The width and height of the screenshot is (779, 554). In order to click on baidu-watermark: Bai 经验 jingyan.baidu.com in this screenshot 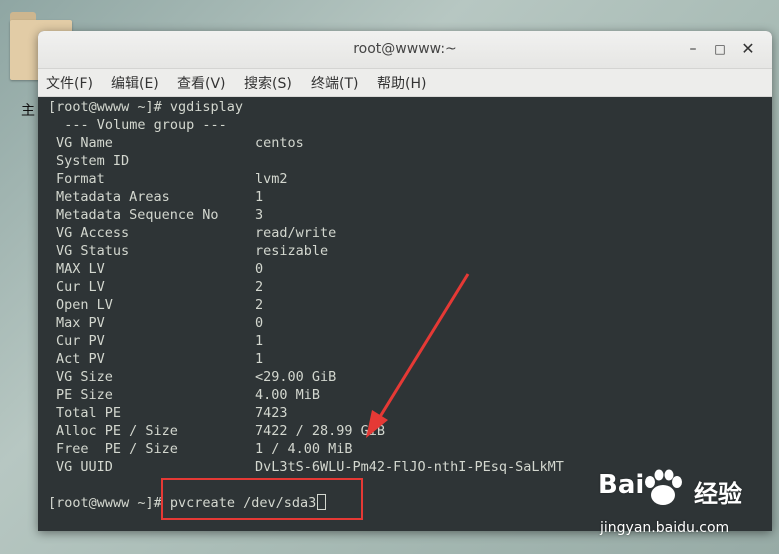, I will do `click(688, 509)`.